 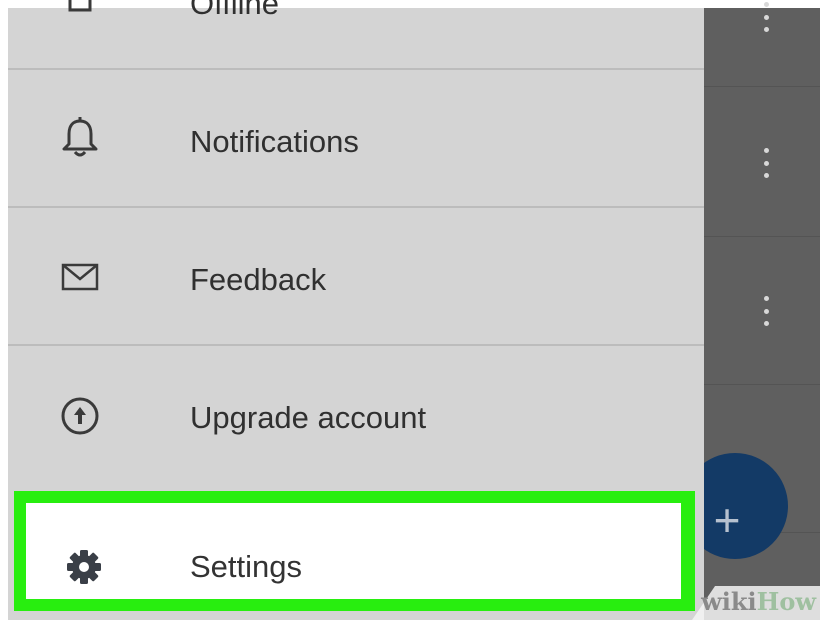 What do you see at coordinates (274, 141) in the screenshot?
I see `drawer-item-label: Notifications` at bounding box center [274, 141].